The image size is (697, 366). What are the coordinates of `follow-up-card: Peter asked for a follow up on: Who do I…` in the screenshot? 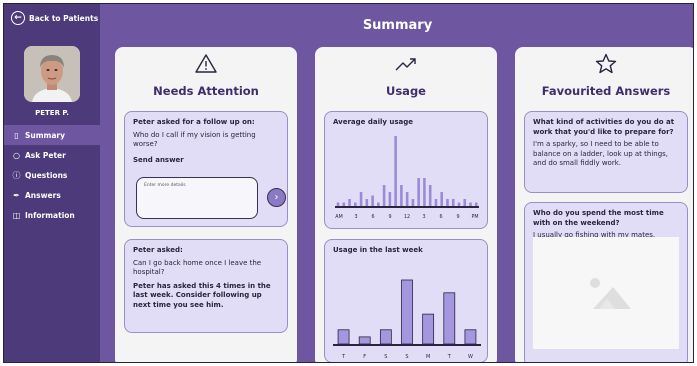 It's located at (206, 169).